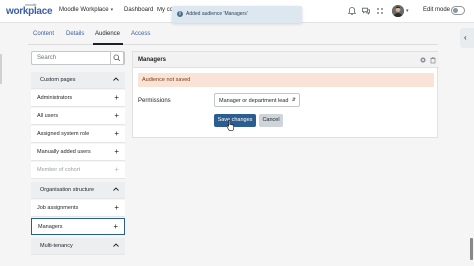 The width and height of the screenshot is (474, 266). I want to click on info-icon: i, so click(180, 14).